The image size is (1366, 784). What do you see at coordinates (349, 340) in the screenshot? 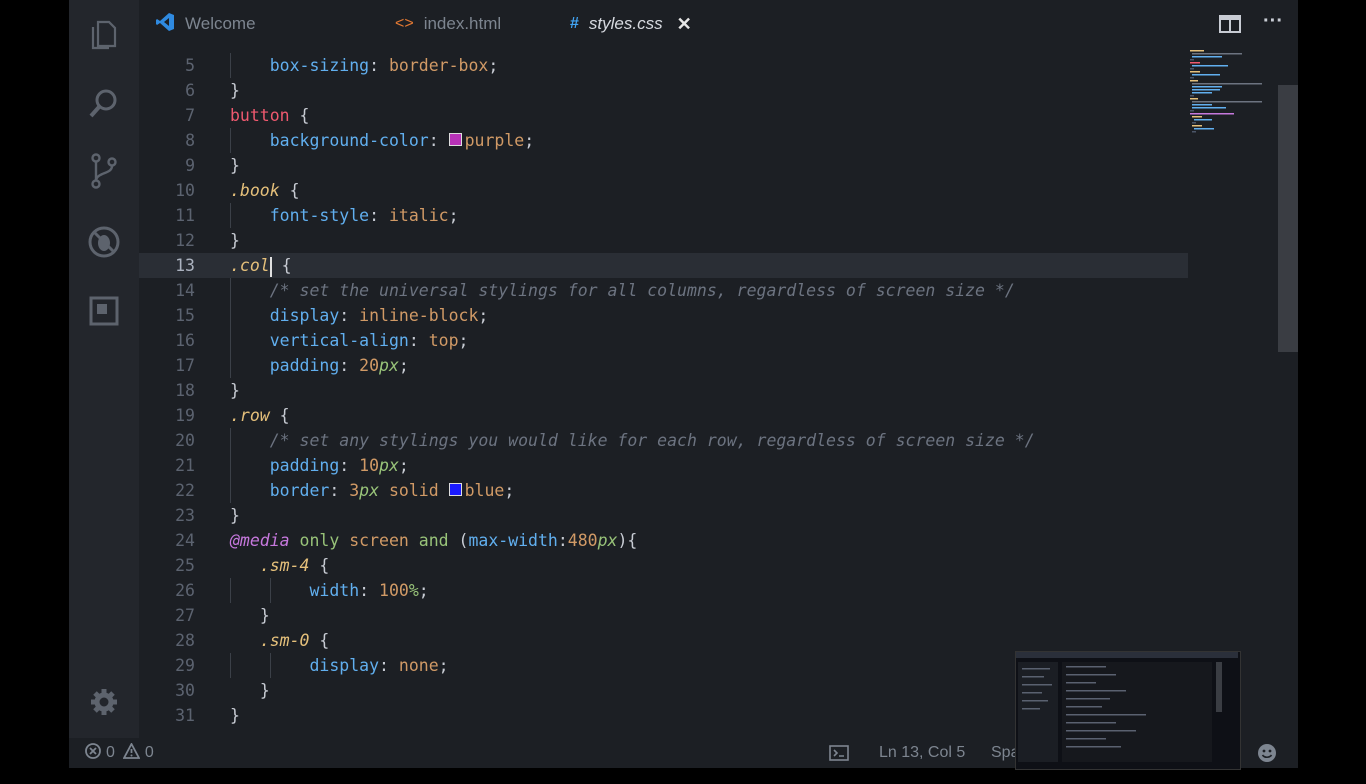
I see `line-code: vertical-align: top;` at bounding box center [349, 340].